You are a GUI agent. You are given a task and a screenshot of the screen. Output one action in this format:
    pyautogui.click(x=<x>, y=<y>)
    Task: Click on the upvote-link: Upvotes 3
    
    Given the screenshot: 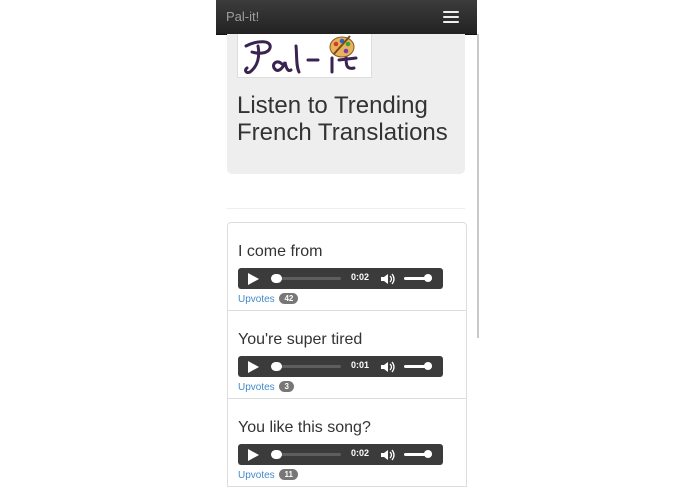 What is the action you would take?
    pyautogui.click(x=266, y=387)
    